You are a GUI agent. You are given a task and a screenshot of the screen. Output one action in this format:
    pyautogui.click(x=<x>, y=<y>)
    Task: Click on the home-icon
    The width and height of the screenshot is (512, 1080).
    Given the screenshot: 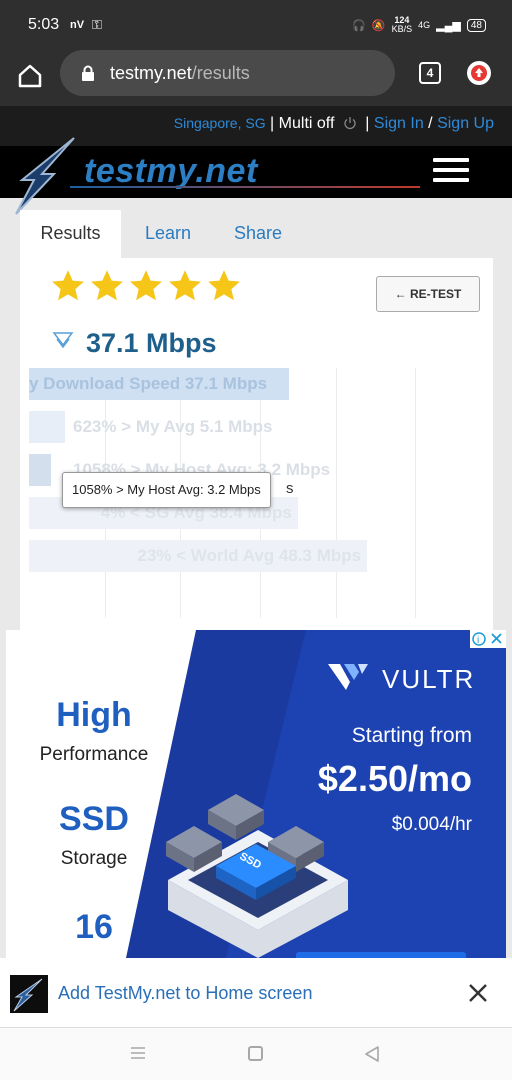 What is the action you would take?
    pyautogui.click(x=30, y=76)
    